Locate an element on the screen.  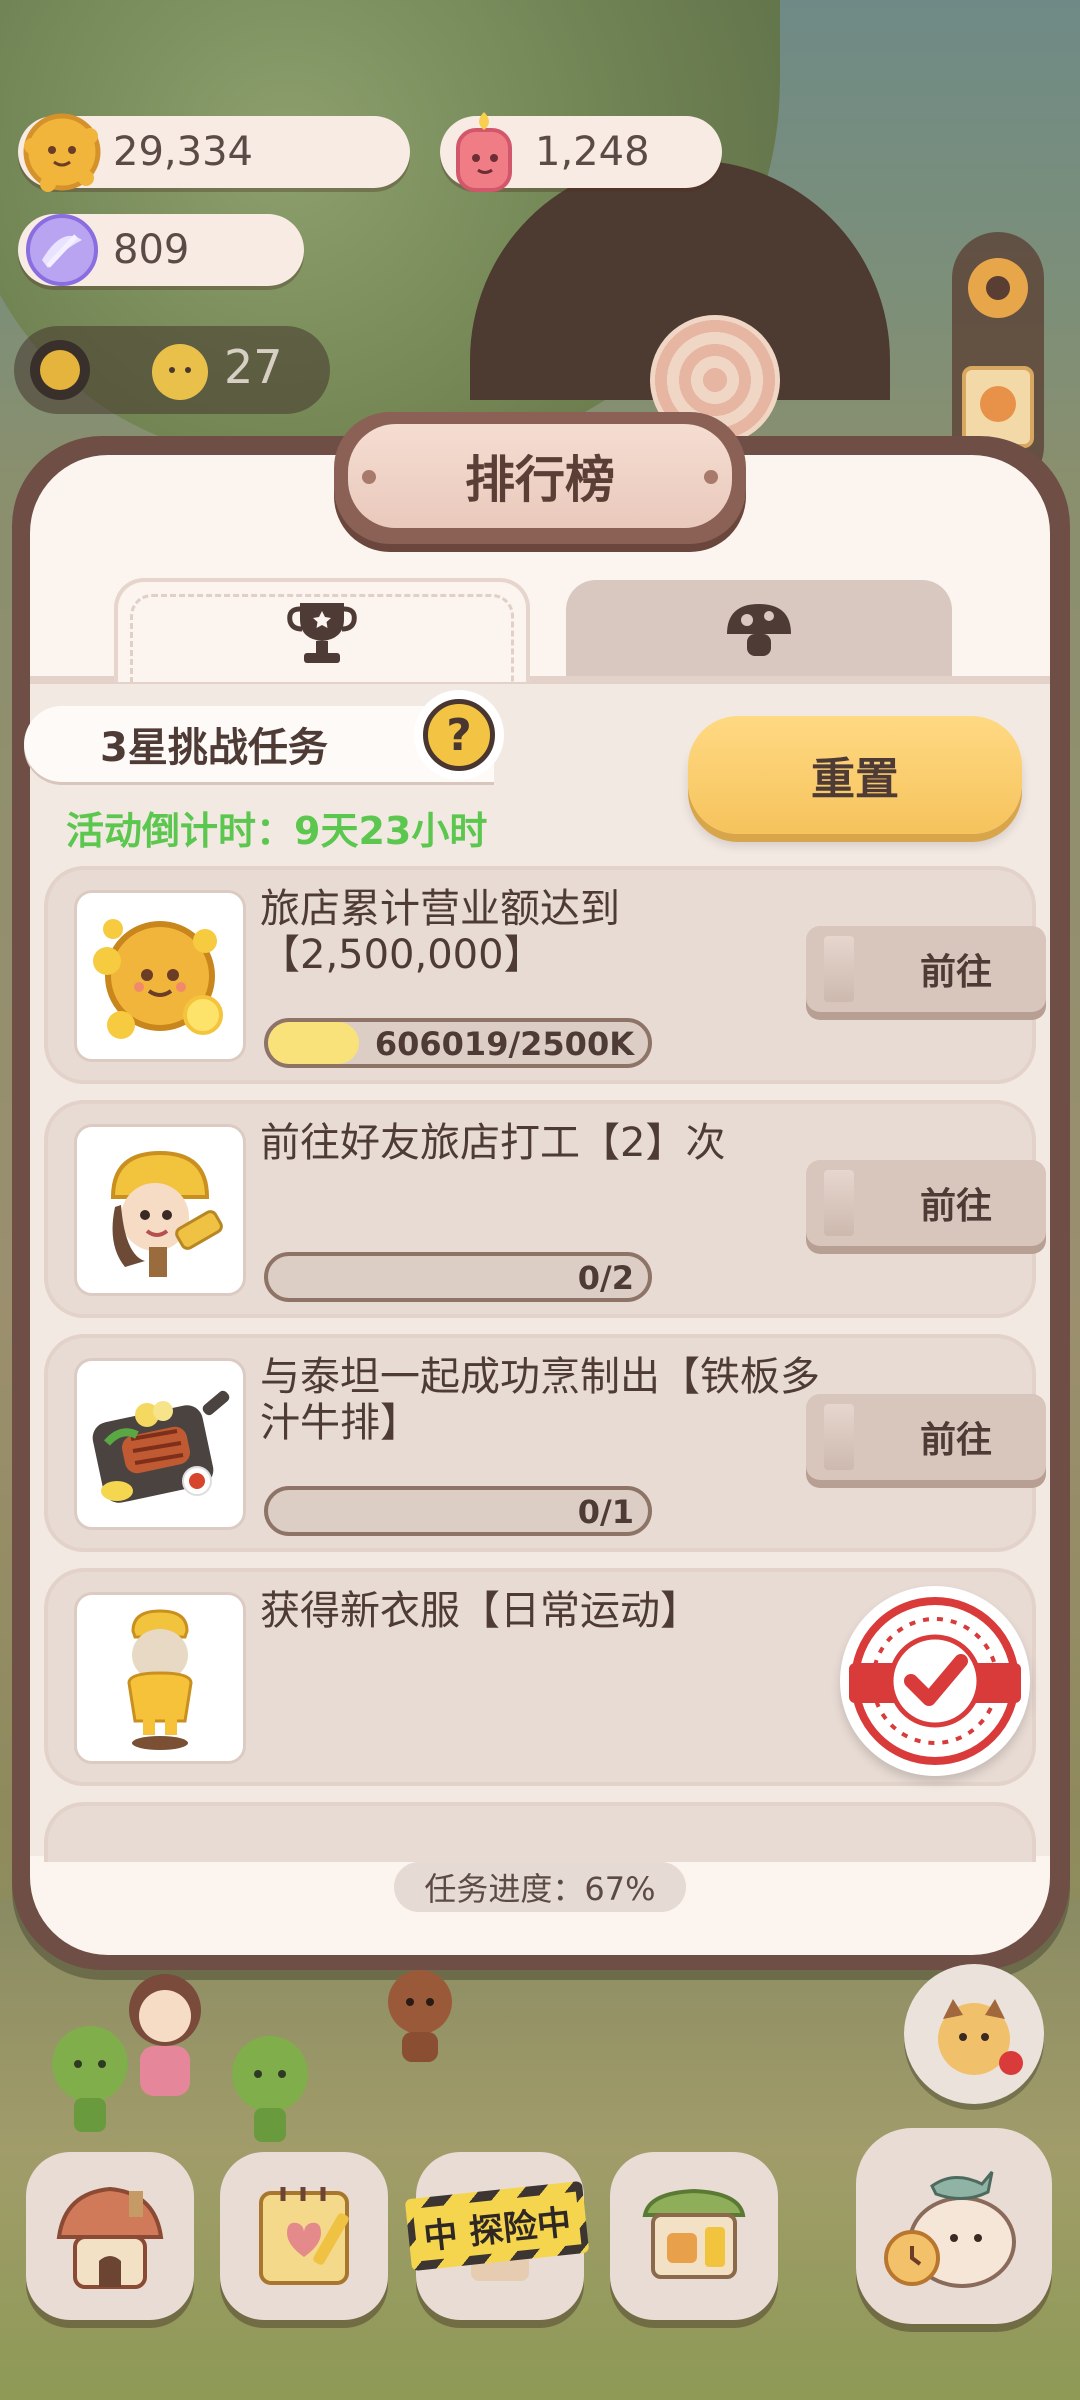
question-icon: ? is located at coordinates (459, 735).